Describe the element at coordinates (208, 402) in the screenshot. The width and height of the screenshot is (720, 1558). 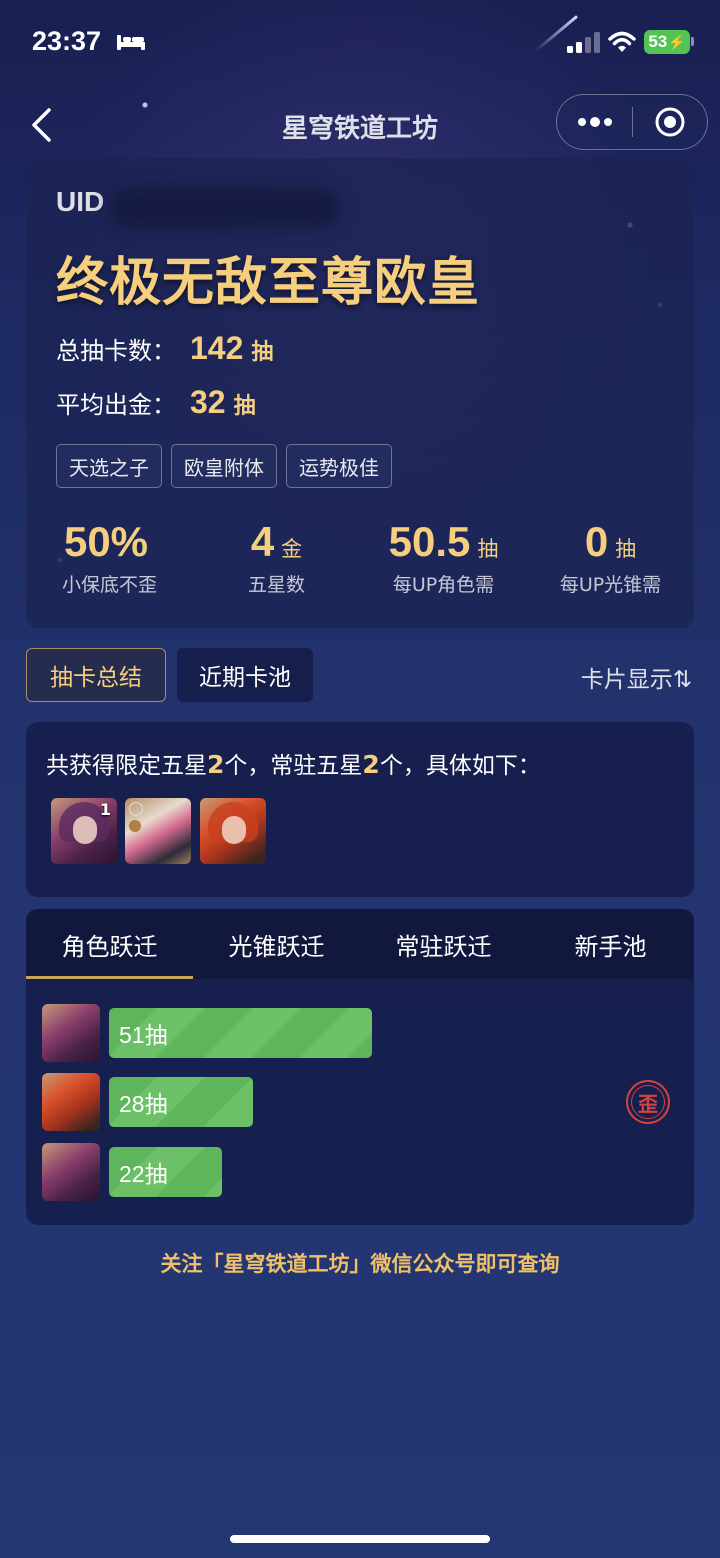
I see `avg-gold-value: 32` at that location.